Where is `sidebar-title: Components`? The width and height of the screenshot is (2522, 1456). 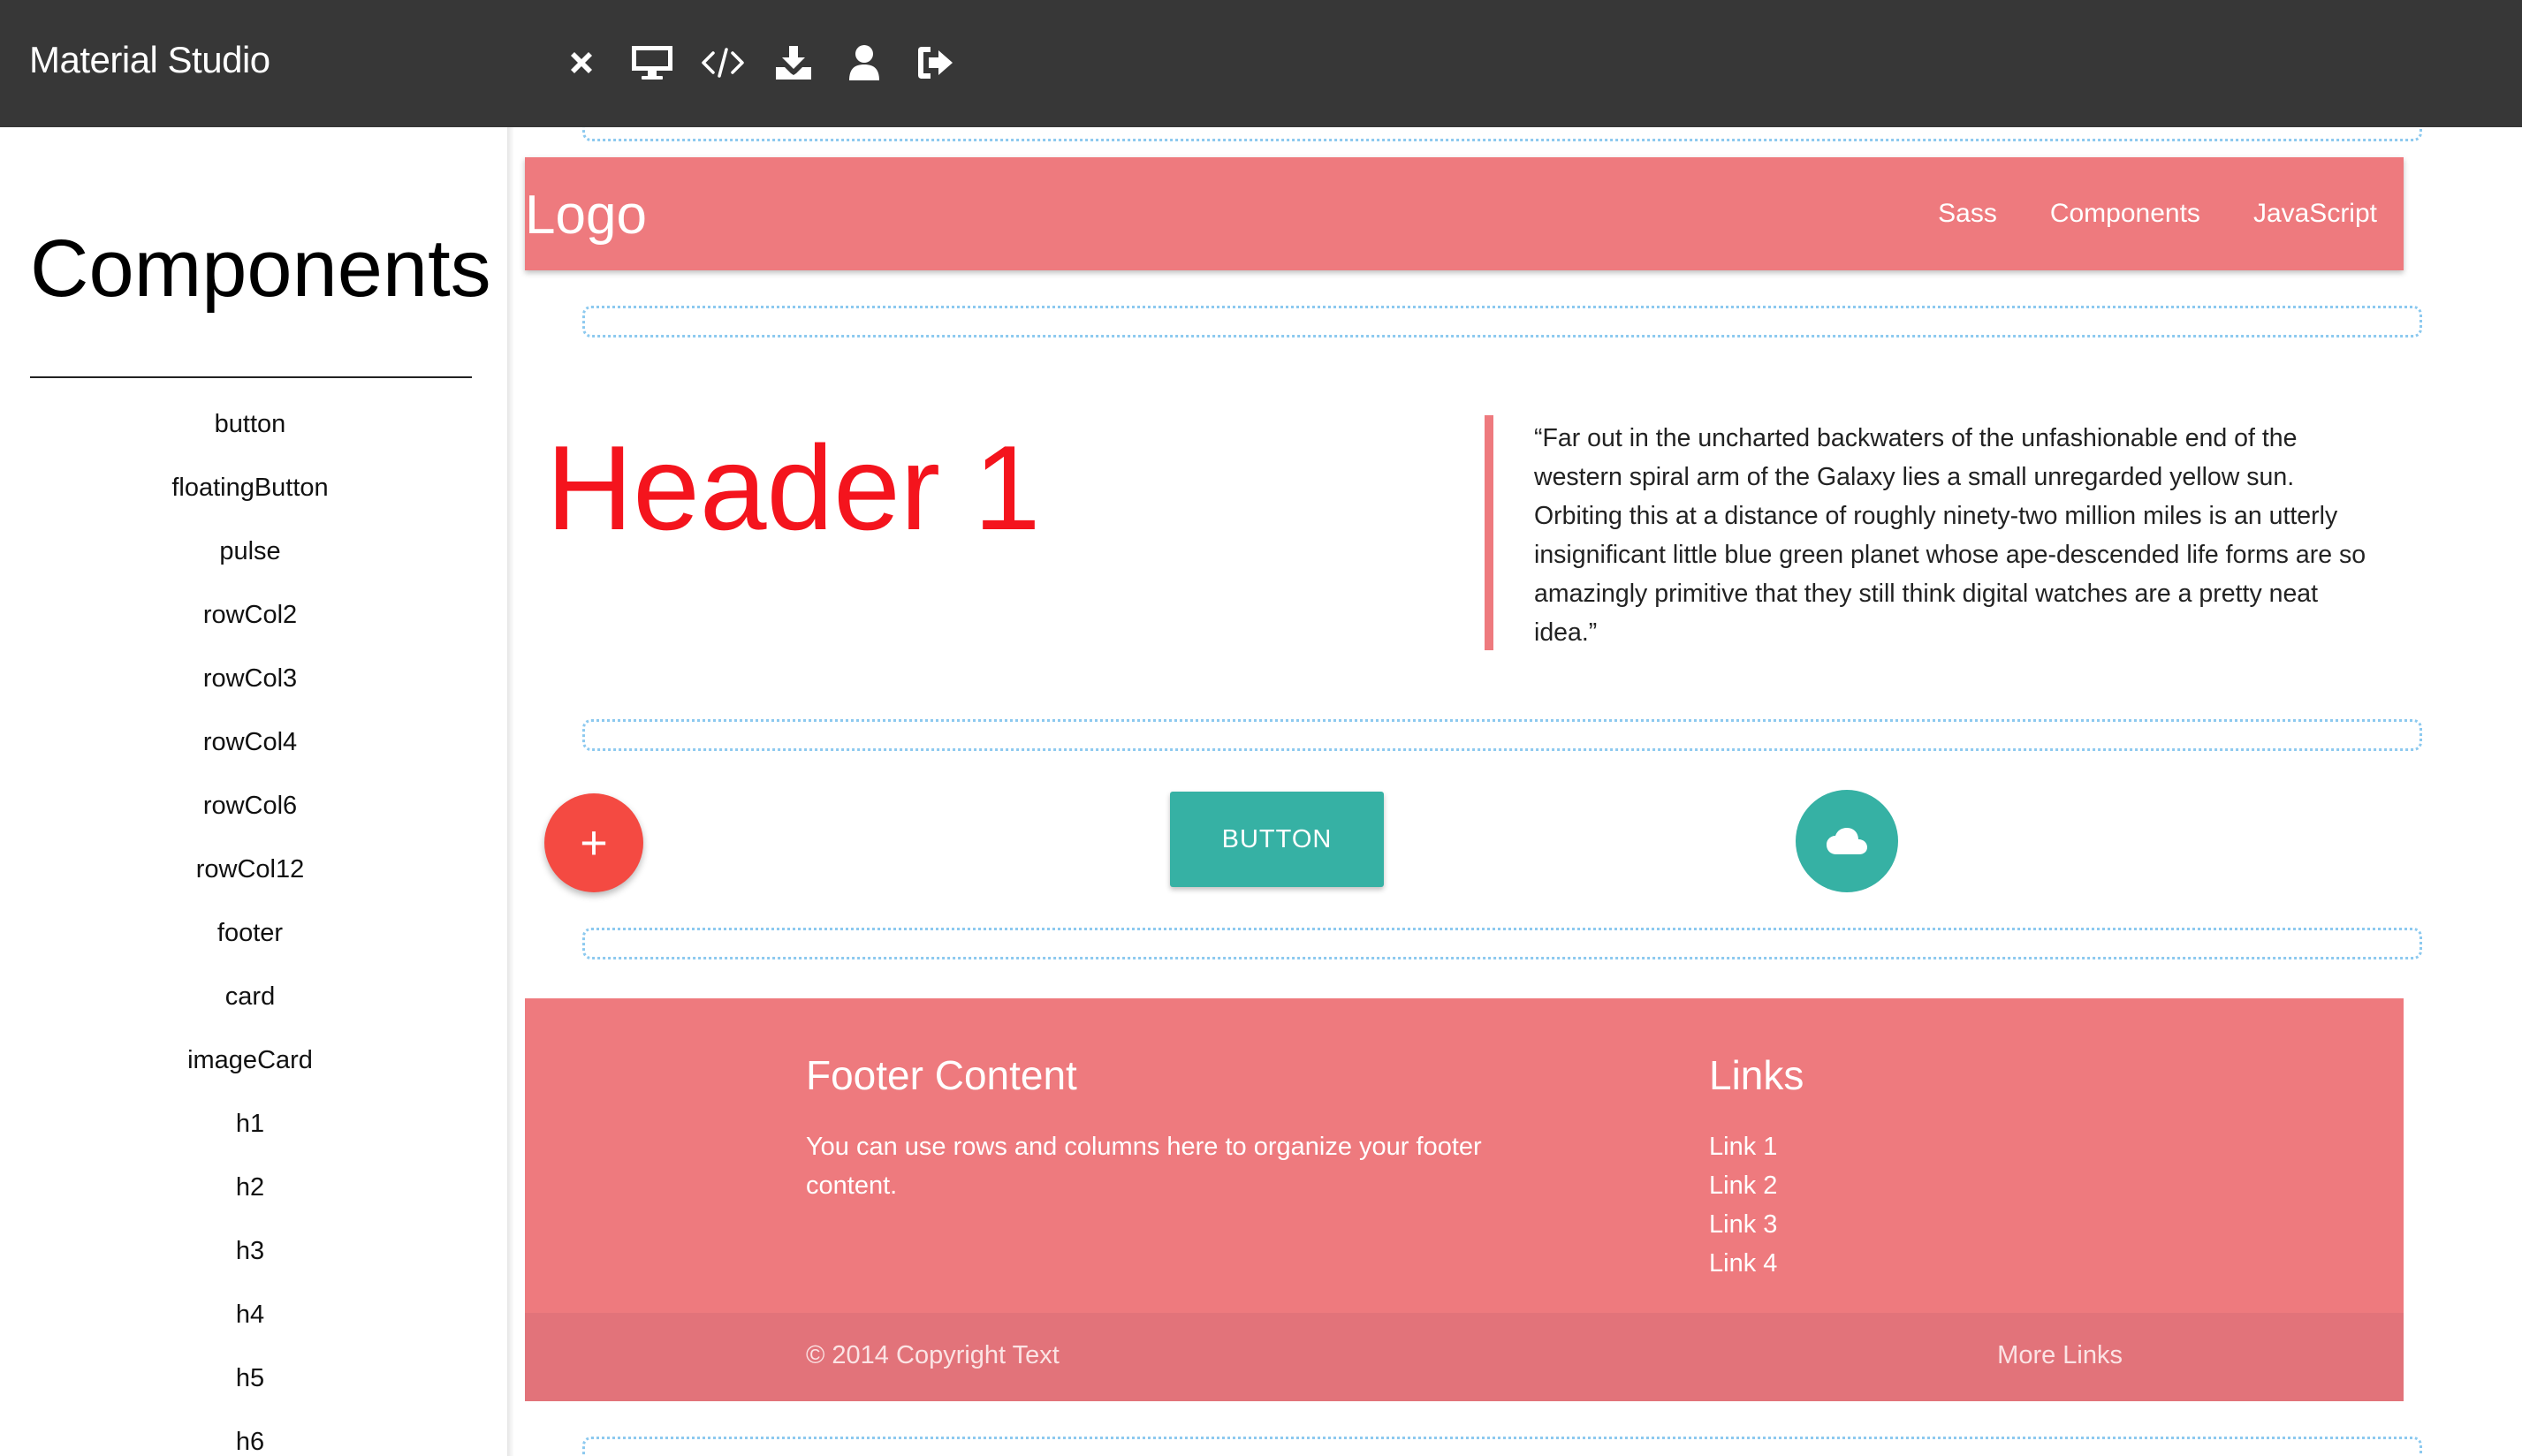
sidebar-title: Components is located at coordinates (260, 269).